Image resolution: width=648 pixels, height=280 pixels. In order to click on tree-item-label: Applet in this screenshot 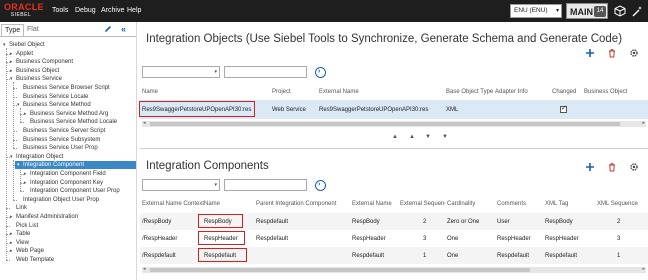, I will do `click(25, 53)`.